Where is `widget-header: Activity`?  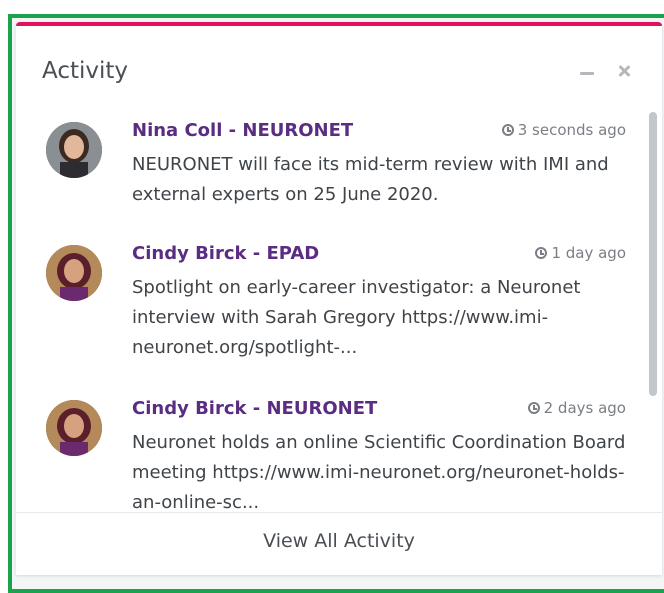
widget-header: Activity is located at coordinates (339, 59).